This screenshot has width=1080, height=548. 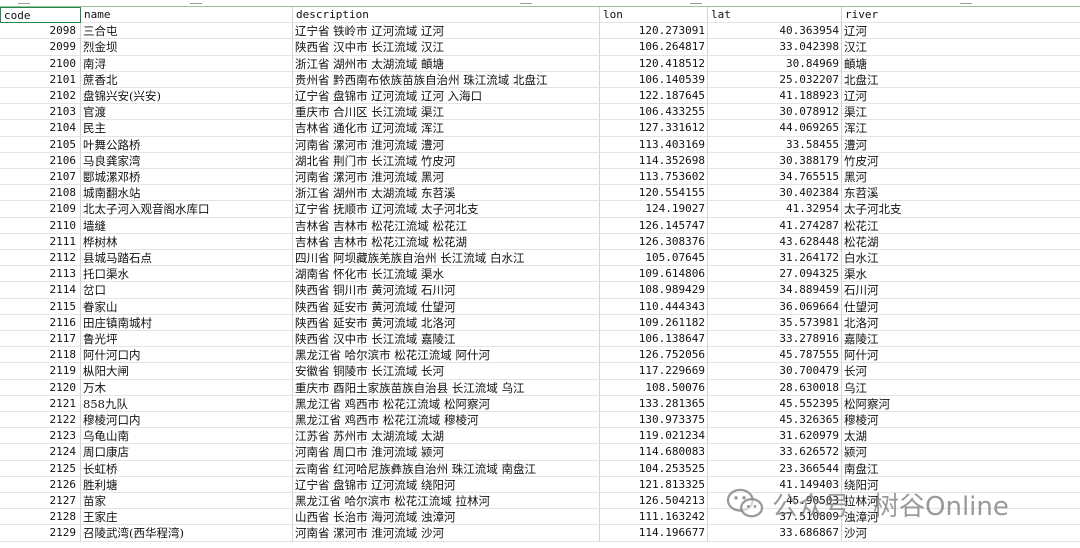 What do you see at coordinates (187, 274) in the screenshot?
I see `cell-name: 托口渠水` at bounding box center [187, 274].